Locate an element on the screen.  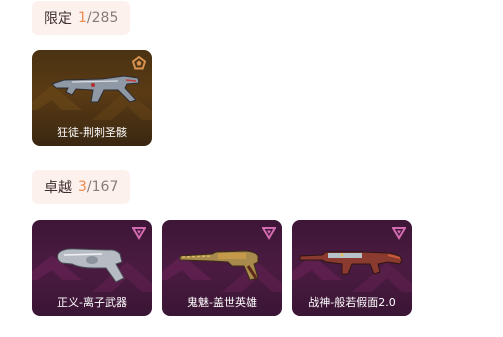
skin-card: 战神-般若假面2.0 is located at coordinates (352, 268).